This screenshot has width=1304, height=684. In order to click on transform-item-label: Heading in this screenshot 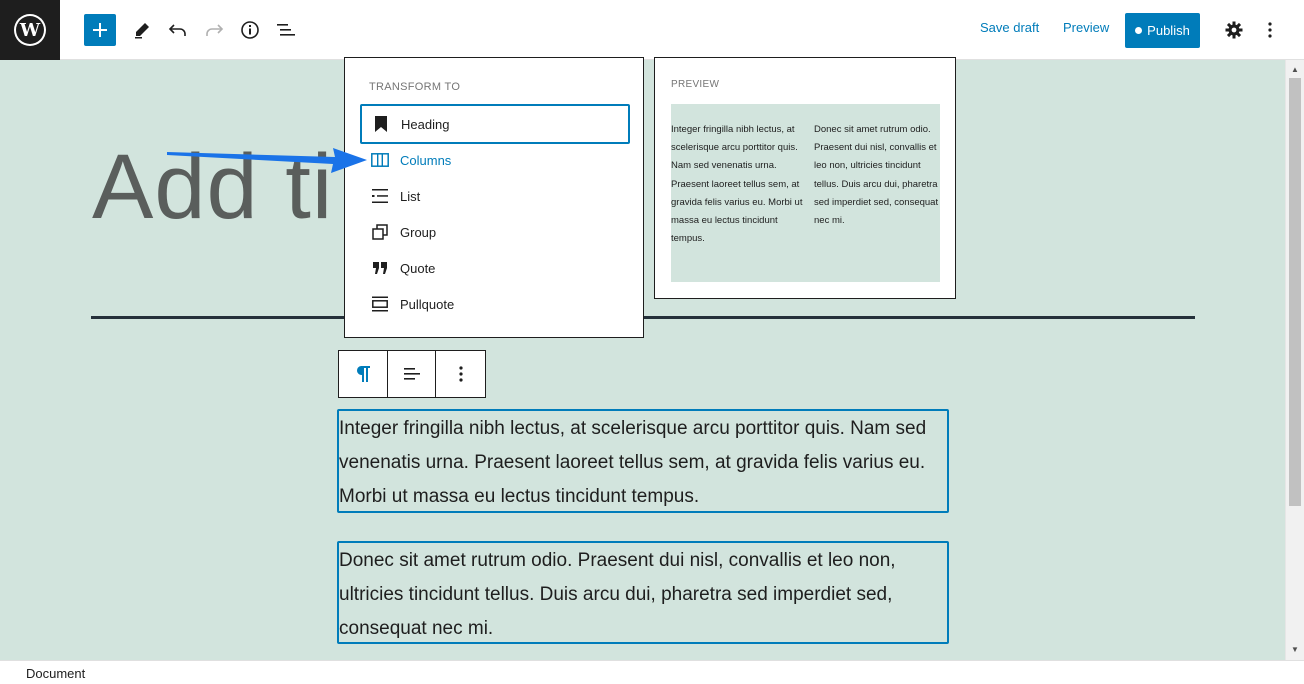, I will do `click(425, 124)`.